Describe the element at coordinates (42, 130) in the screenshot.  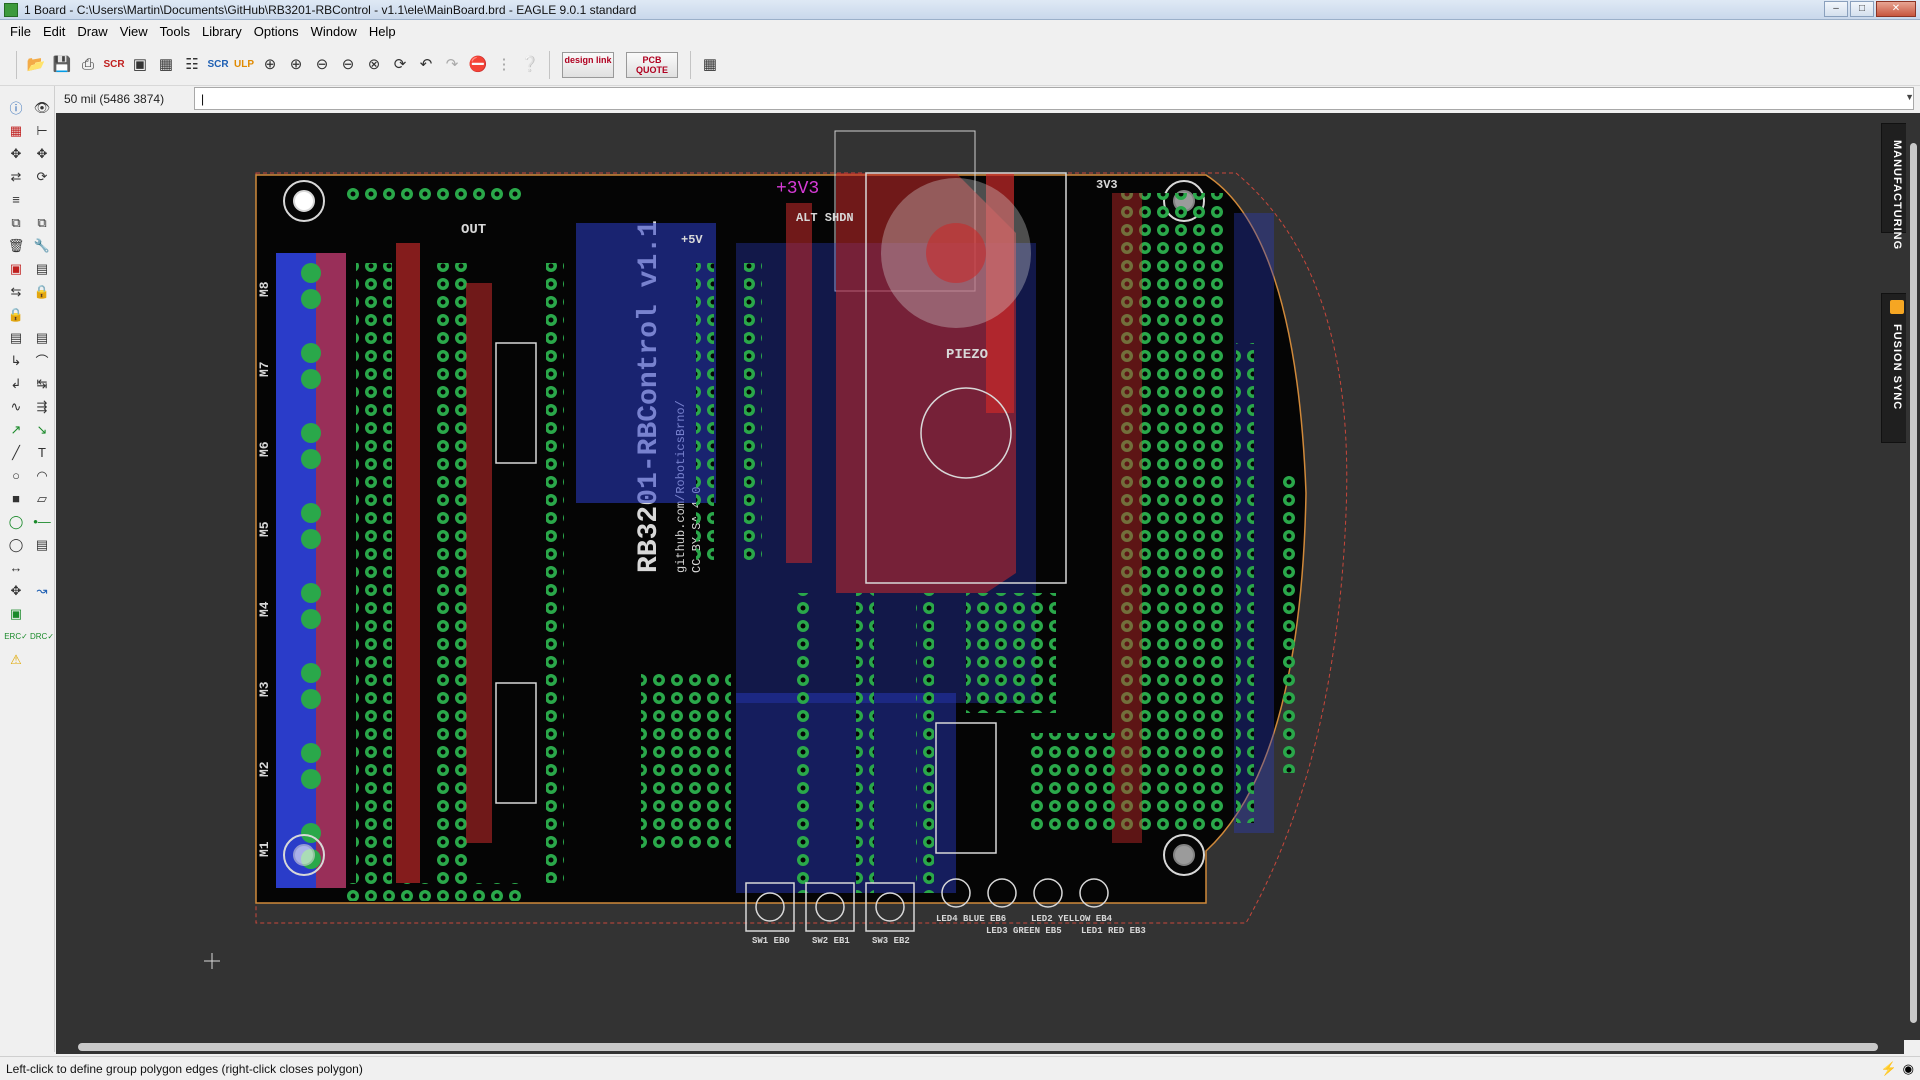
I see `mark-icon: ⊢` at that location.